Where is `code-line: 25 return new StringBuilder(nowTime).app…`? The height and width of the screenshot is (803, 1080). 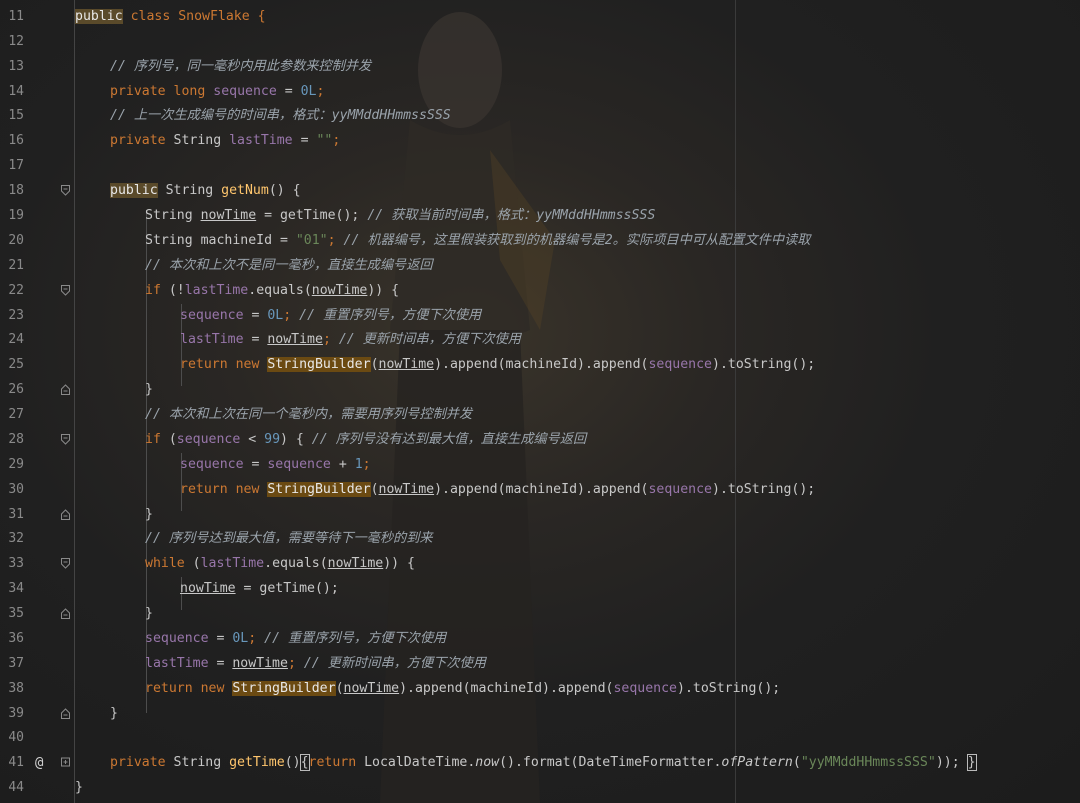 code-line: 25 return new StringBuilder(nowTime).app… is located at coordinates (540, 365).